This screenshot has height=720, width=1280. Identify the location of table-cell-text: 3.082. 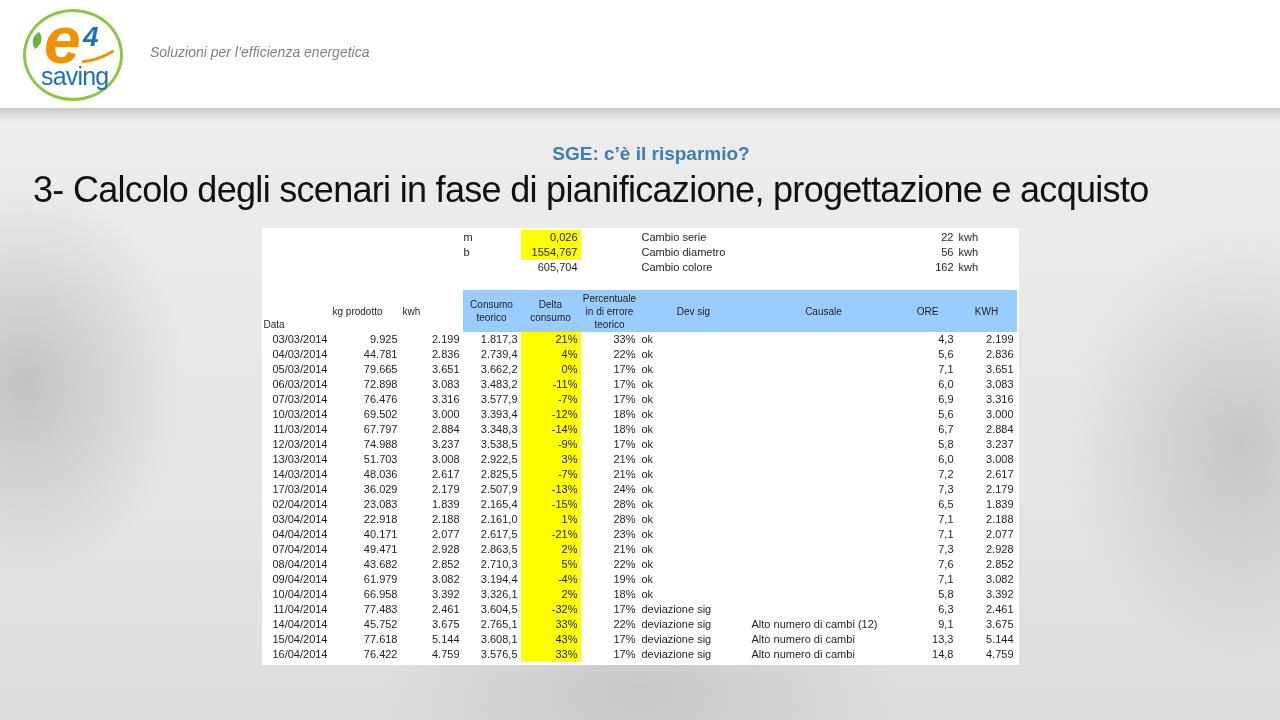
(445, 579).